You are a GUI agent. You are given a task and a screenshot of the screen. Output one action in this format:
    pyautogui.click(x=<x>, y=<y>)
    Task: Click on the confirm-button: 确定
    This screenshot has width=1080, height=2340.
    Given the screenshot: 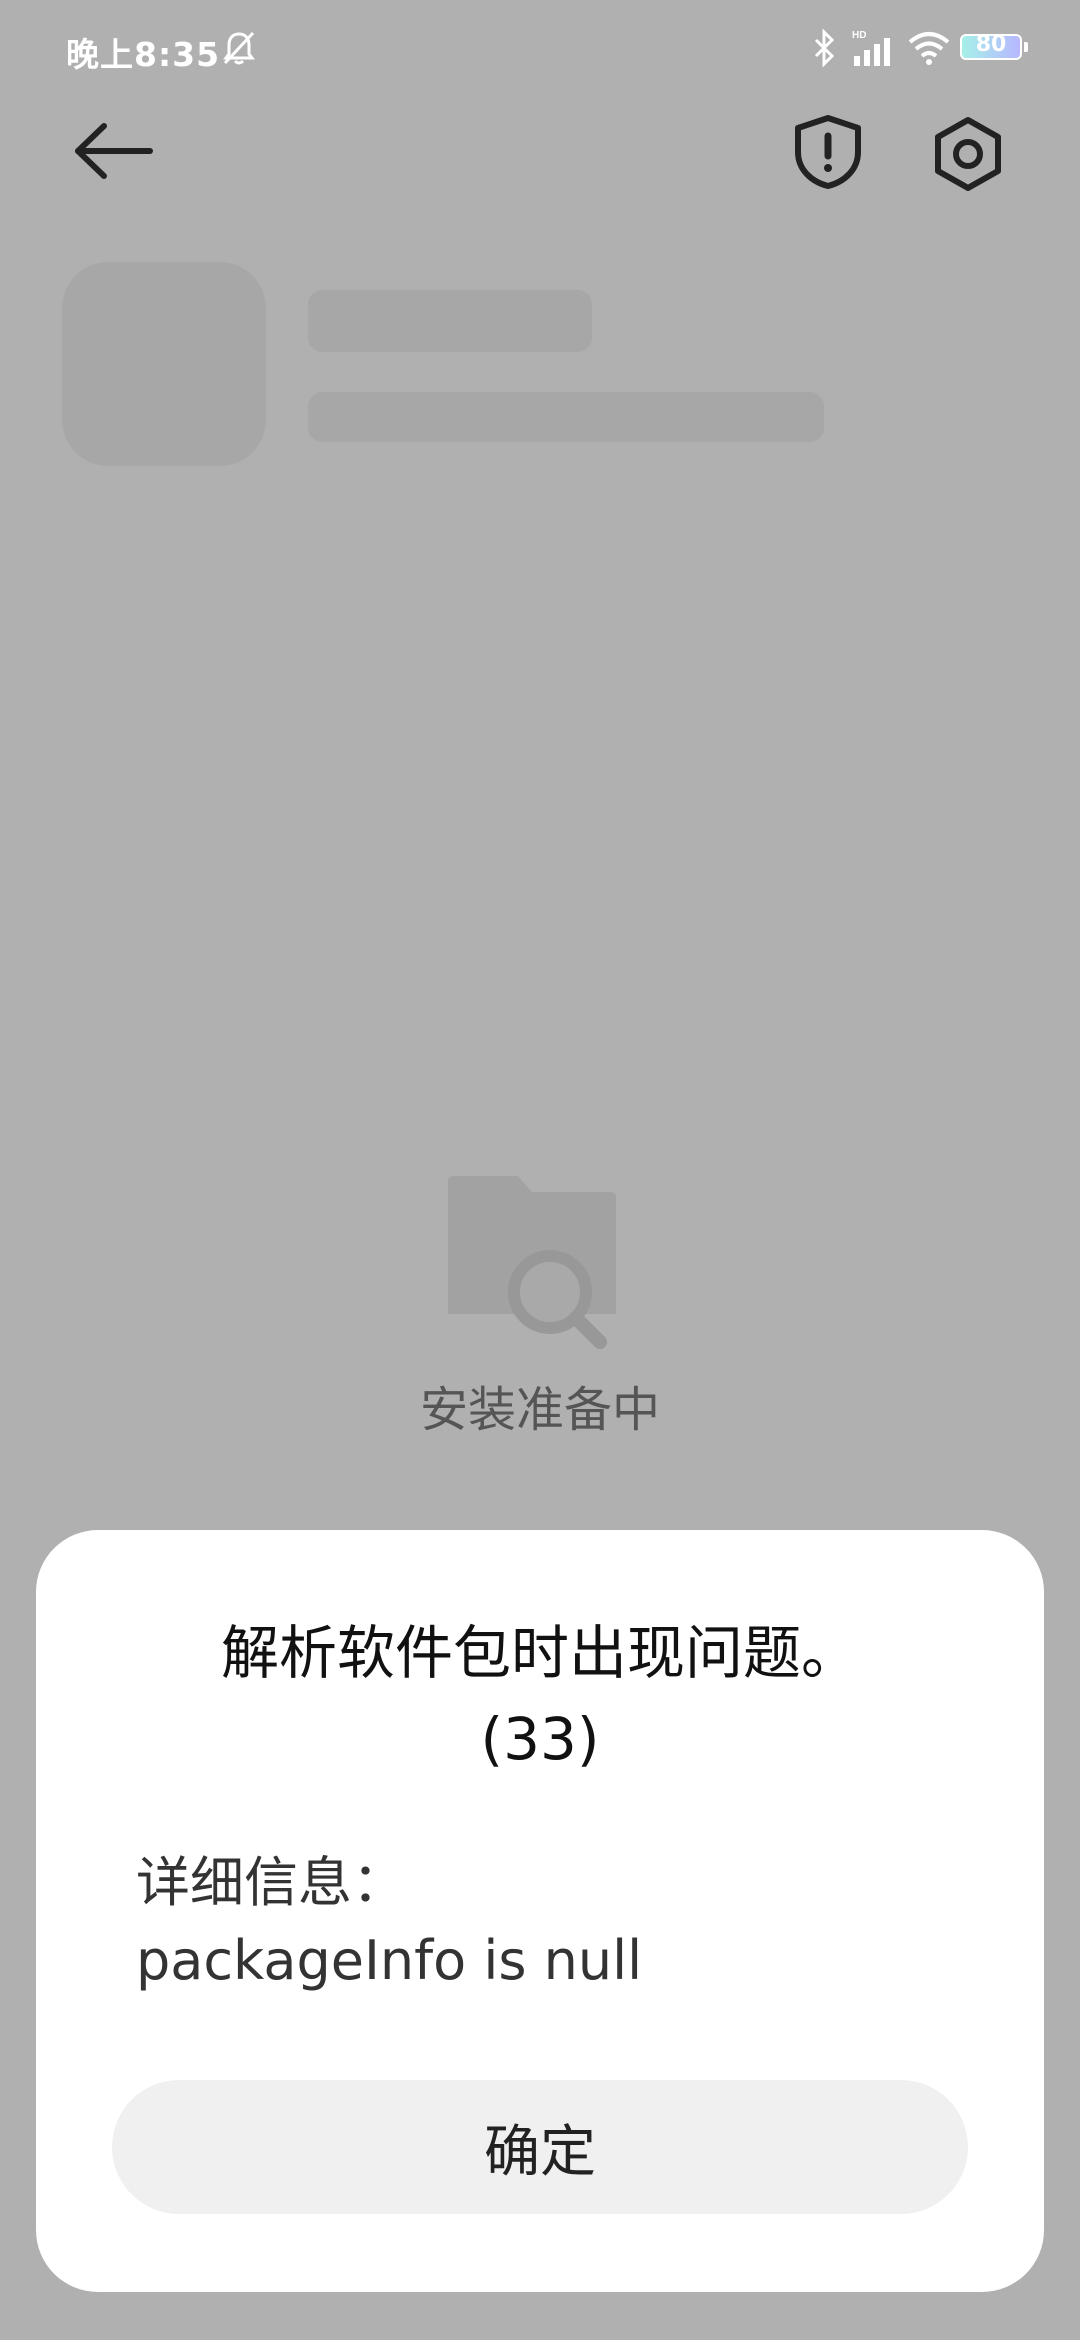 What is the action you would take?
    pyautogui.click(x=540, y=2147)
    